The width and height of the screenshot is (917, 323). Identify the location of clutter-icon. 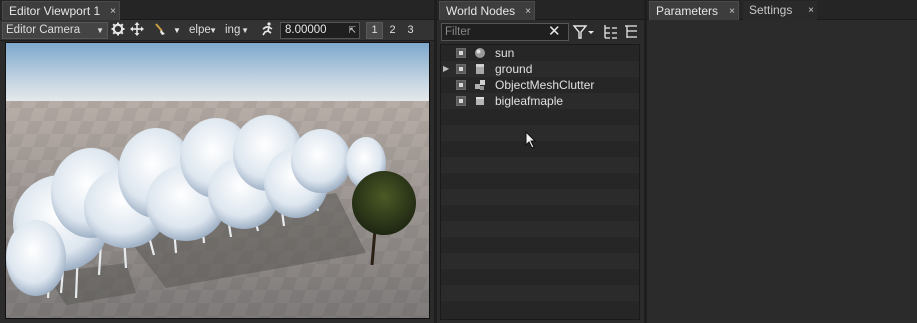
(480, 85).